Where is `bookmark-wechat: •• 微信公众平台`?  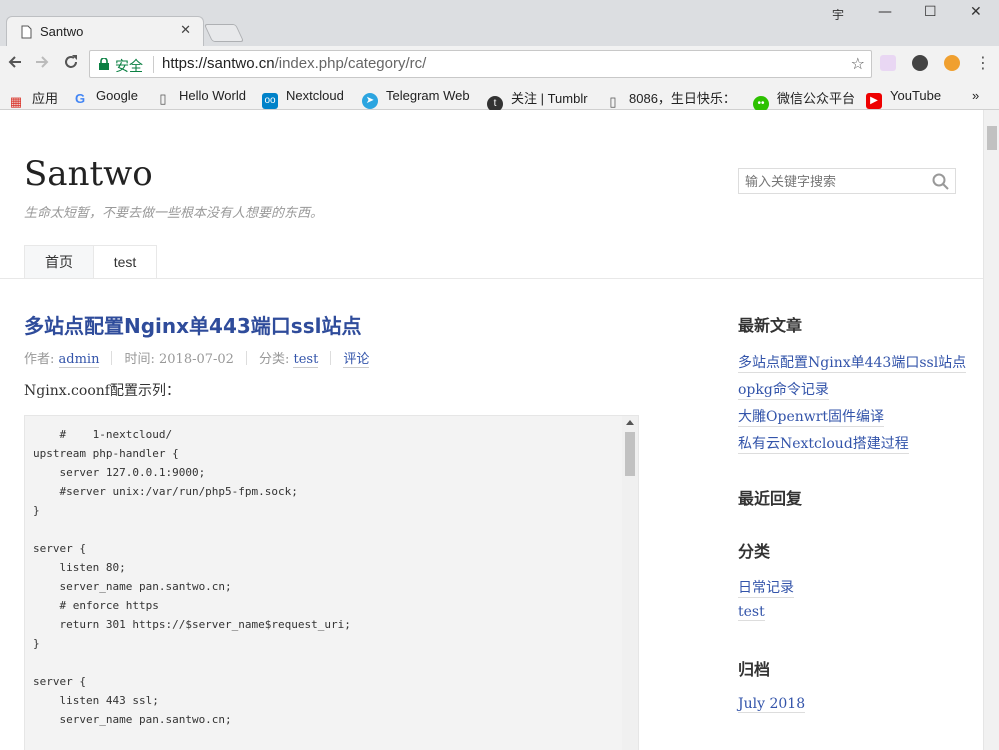
bookmark-wechat: •• 微信公众平台 is located at coordinates (804, 100).